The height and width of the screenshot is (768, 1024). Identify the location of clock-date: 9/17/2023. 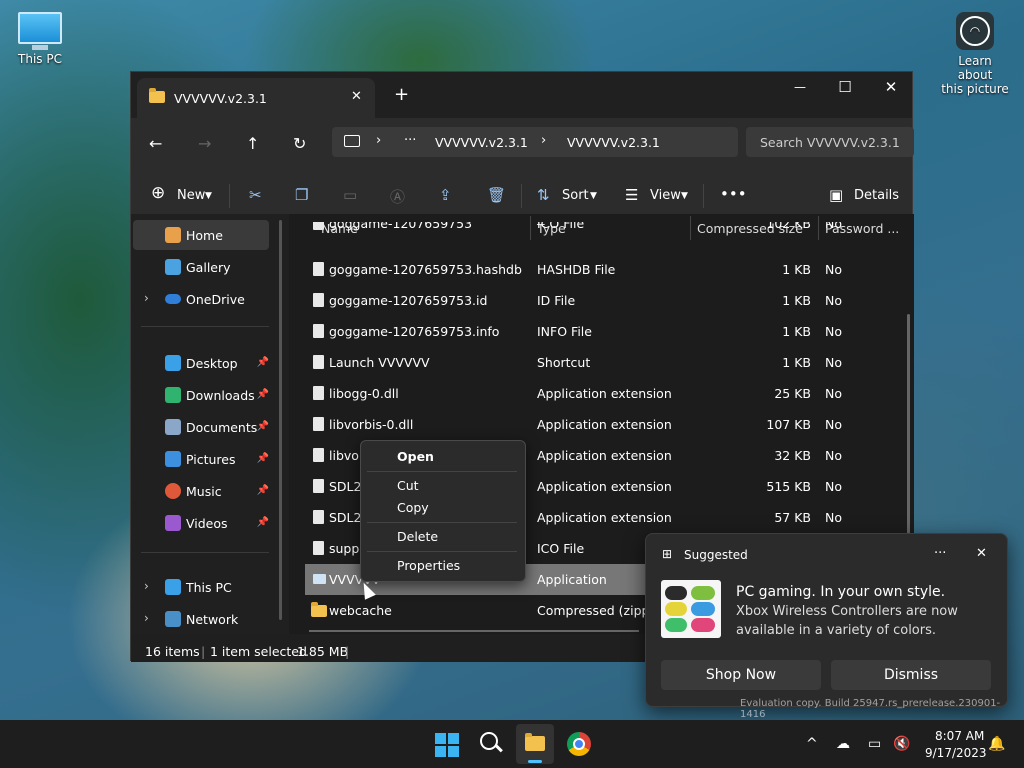
(956, 753).